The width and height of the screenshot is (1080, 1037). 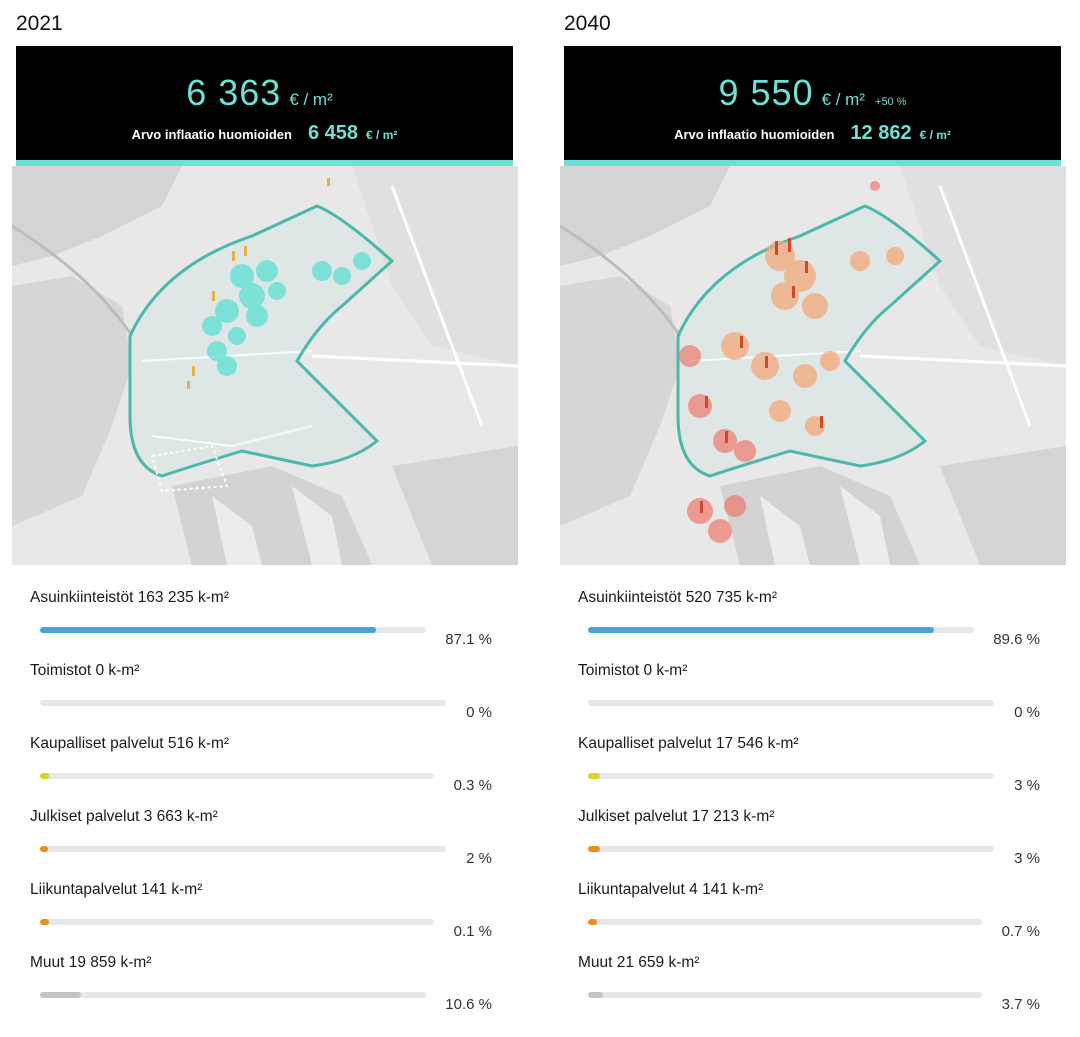 I want to click on price-row: 6 363 € / m², so click(x=264, y=93).